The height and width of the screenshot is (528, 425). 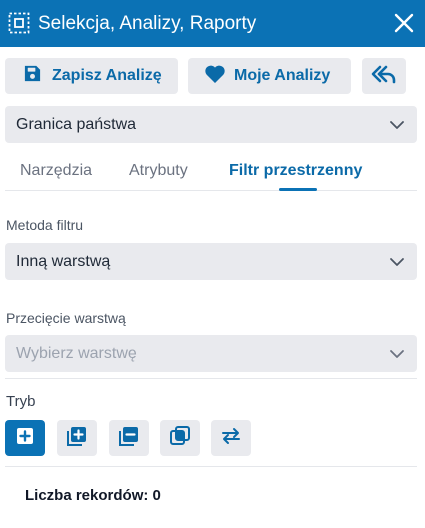 What do you see at coordinates (282, 75) in the screenshot?
I see `my-analyses-label: Moje Analizy` at bounding box center [282, 75].